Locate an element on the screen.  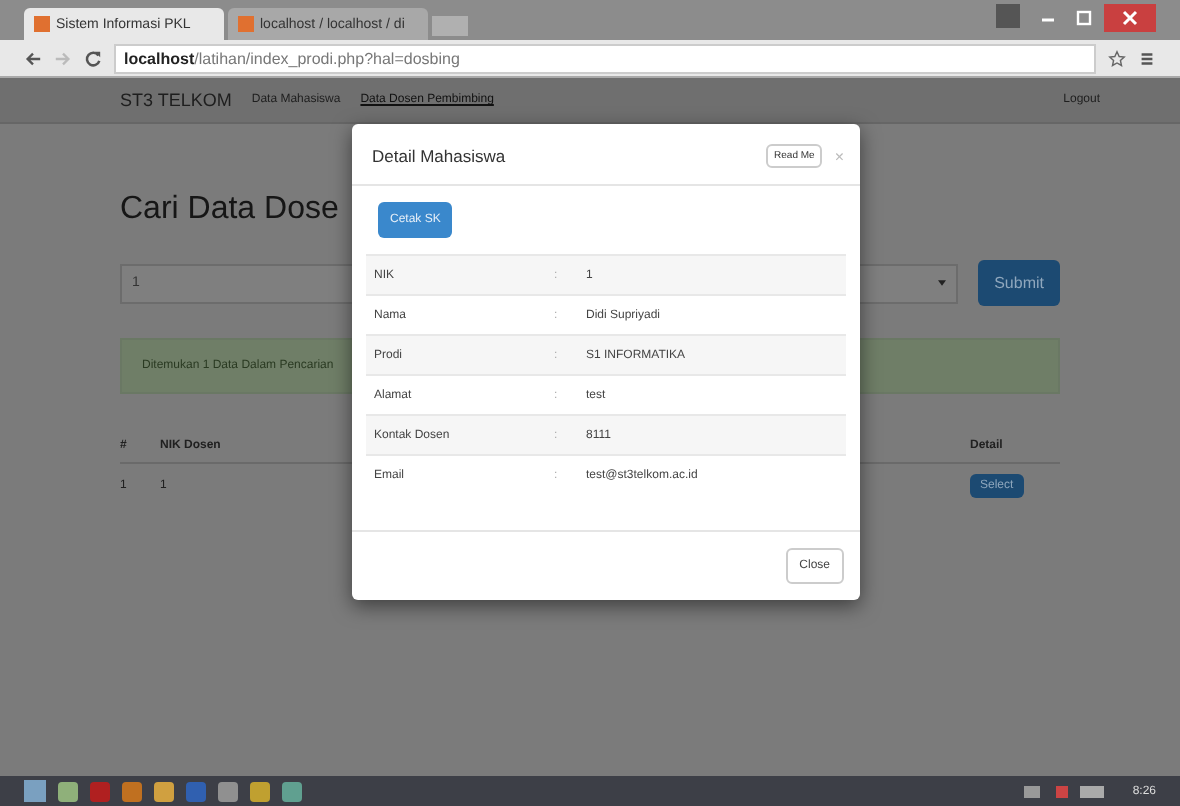
star-icon is located at coordinates (1117, 58).